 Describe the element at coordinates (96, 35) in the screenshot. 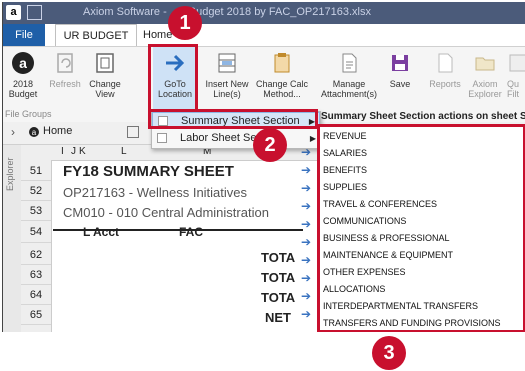

I see `tab-ur-budget: UR BUDGET` at that location.